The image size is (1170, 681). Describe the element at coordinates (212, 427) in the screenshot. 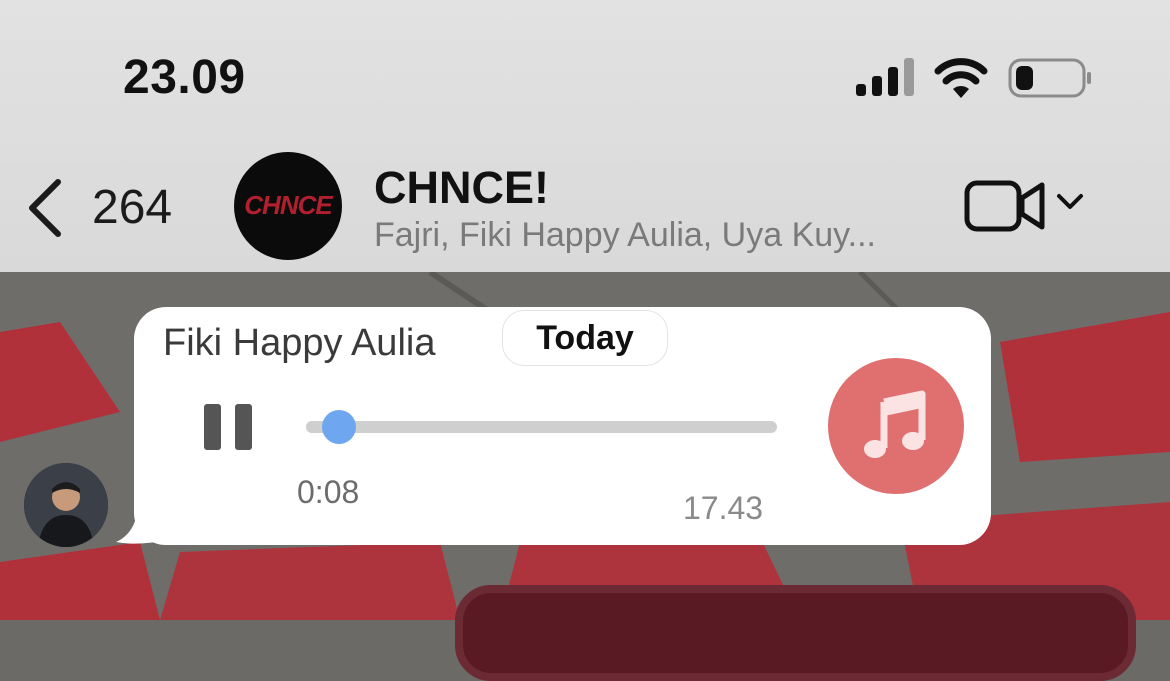

I see `pause-icon` at that location.